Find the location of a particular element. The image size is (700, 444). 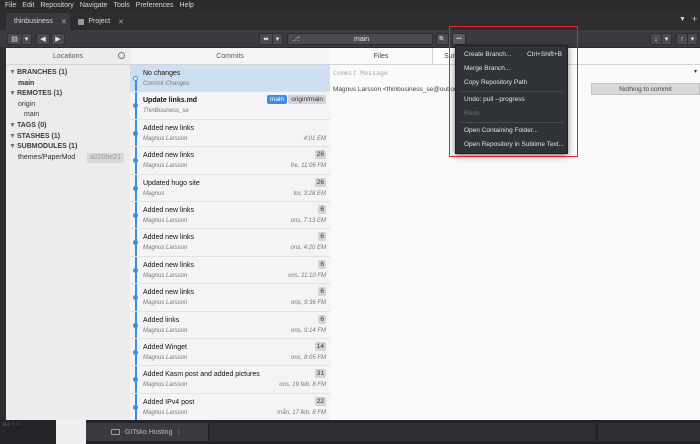

commit-row: Added new links Magnus Larsson 4:01 EM is located at coordinates (230, 133).